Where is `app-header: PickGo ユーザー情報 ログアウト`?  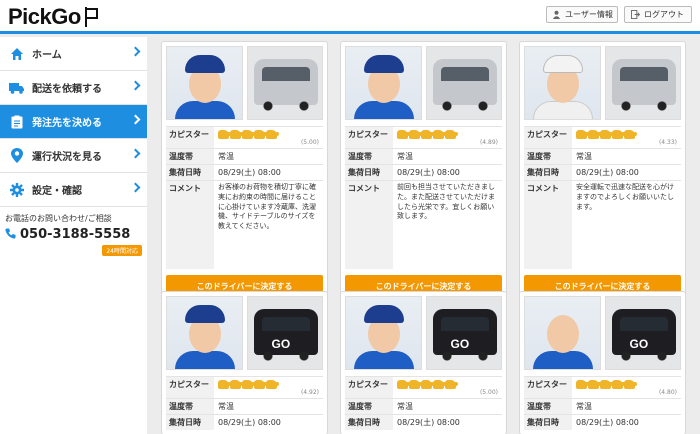
app-header: PickGo ユーザー情報 ログアウト is located at coordinates (350, 17).